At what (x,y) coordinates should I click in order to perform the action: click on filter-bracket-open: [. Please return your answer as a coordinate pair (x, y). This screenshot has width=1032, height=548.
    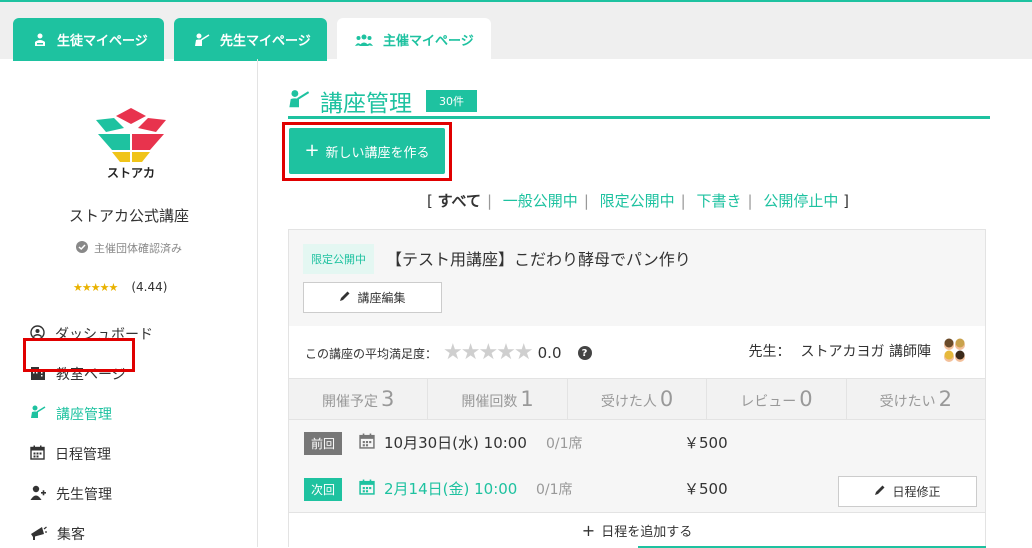
    Looking at the image, I should click on (429, 201).